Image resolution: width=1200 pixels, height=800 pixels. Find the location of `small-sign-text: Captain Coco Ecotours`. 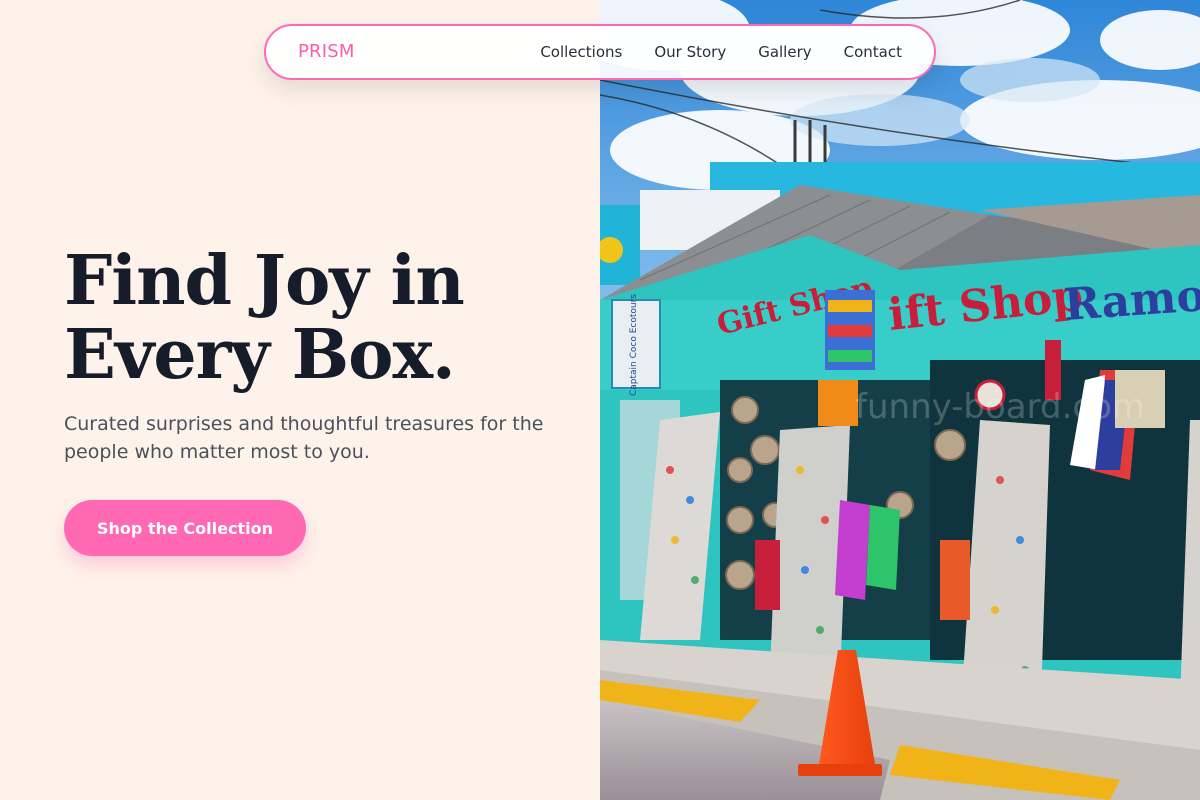

small-sign-text: Captain Coco Ecotours is located at coordinates (634, 345).